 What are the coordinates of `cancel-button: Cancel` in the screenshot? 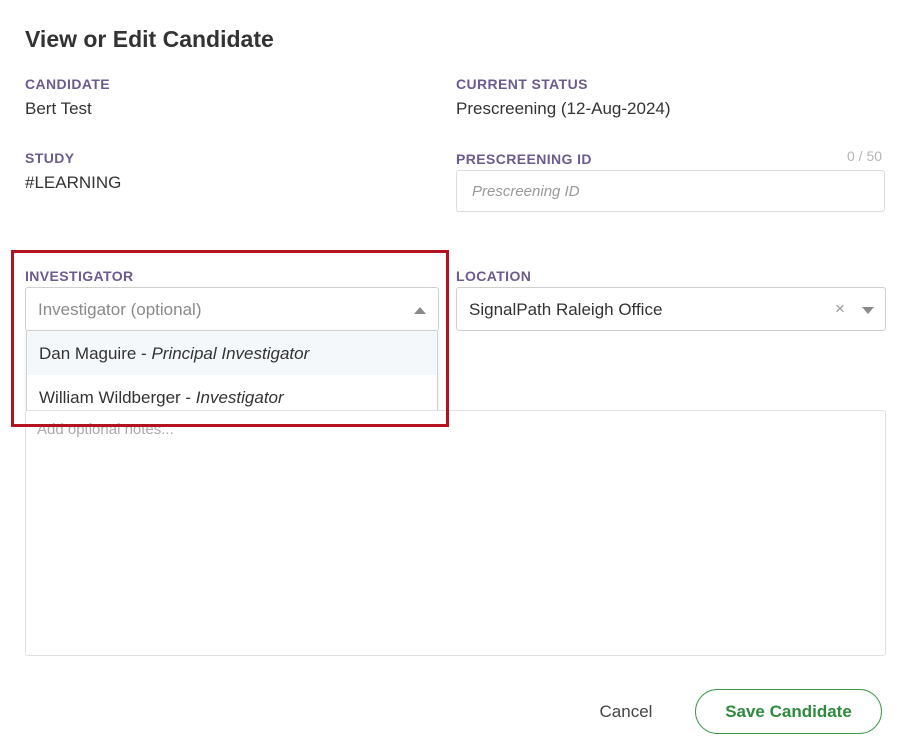 It's located at (626, 712).